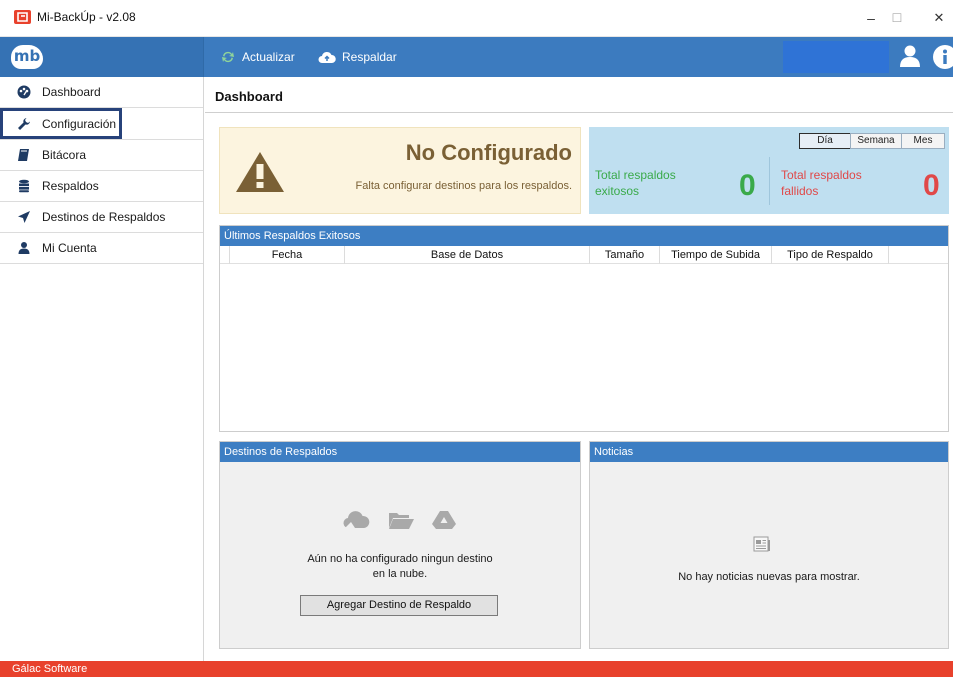  Describe the element at coordinates (769, 181) in the screenshot. I see `stats-divider` at that location.